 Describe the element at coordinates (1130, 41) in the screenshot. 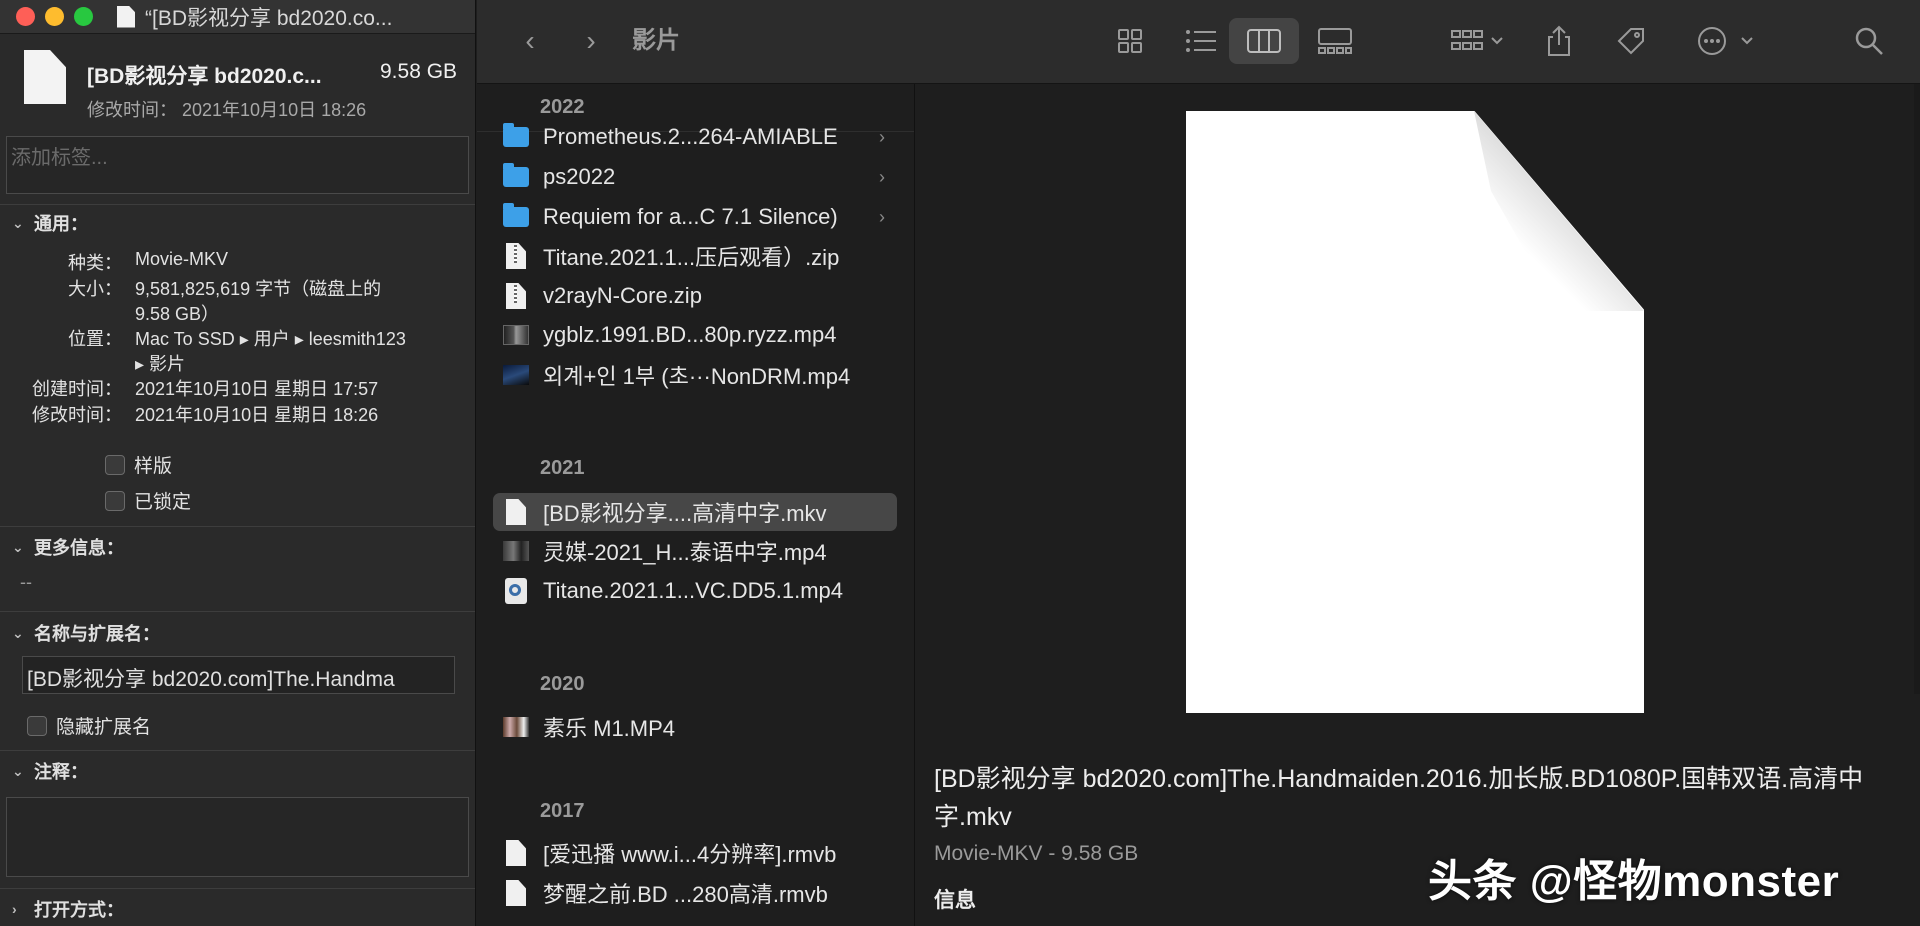

I see `icon-view-icon` at that location.